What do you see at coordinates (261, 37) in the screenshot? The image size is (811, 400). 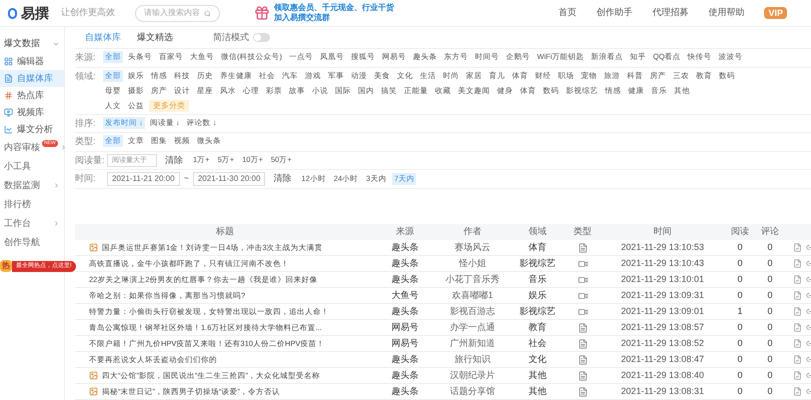 I see `toggle-switch` at bounding box center [261, 37].